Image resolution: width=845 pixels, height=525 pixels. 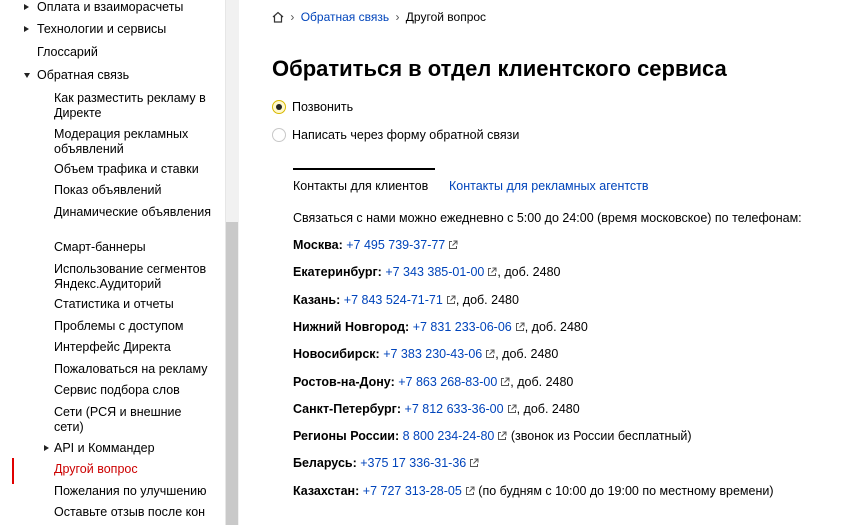 I want to click on phone-row-moscow: Москва: +7 495 739-37-77, so click(x=375, y=245).